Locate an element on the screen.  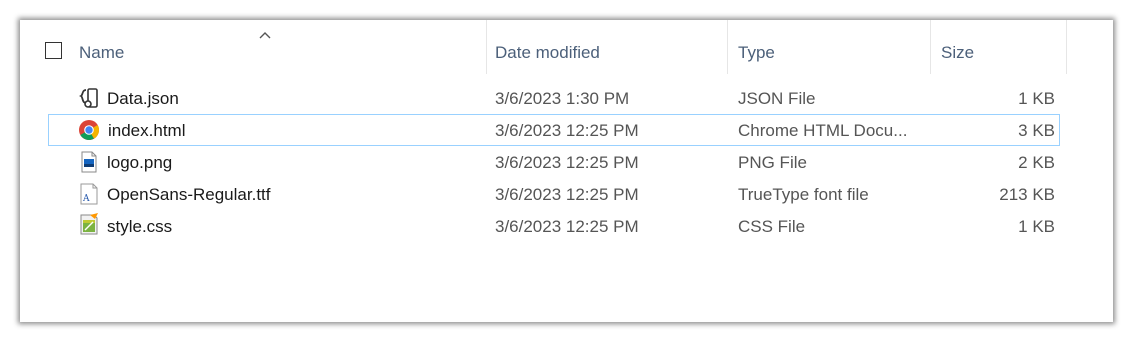
column-header-name: Name is located at coordinates (277, 47).